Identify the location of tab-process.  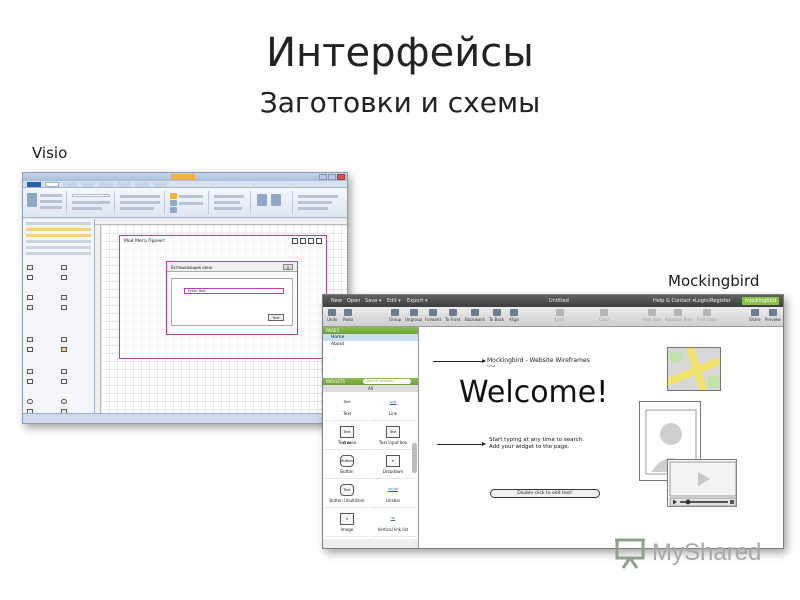
(124, 184).